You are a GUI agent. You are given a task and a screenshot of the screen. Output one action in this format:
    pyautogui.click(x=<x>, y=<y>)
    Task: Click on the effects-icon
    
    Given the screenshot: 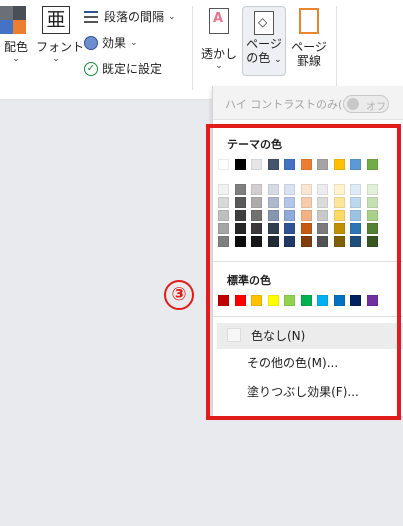 What is the action you would take?
    pyautogui.click(x=91, y=43)
    